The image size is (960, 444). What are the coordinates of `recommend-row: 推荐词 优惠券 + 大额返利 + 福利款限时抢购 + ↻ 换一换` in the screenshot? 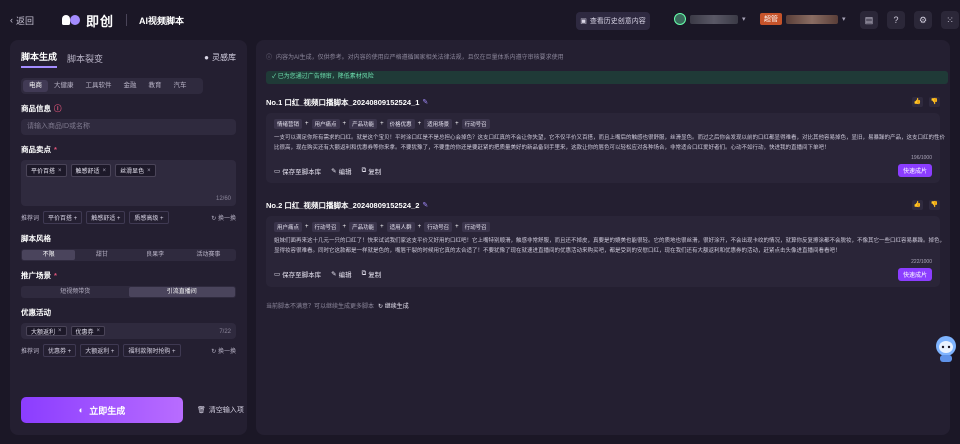 It's located at (128, 350).